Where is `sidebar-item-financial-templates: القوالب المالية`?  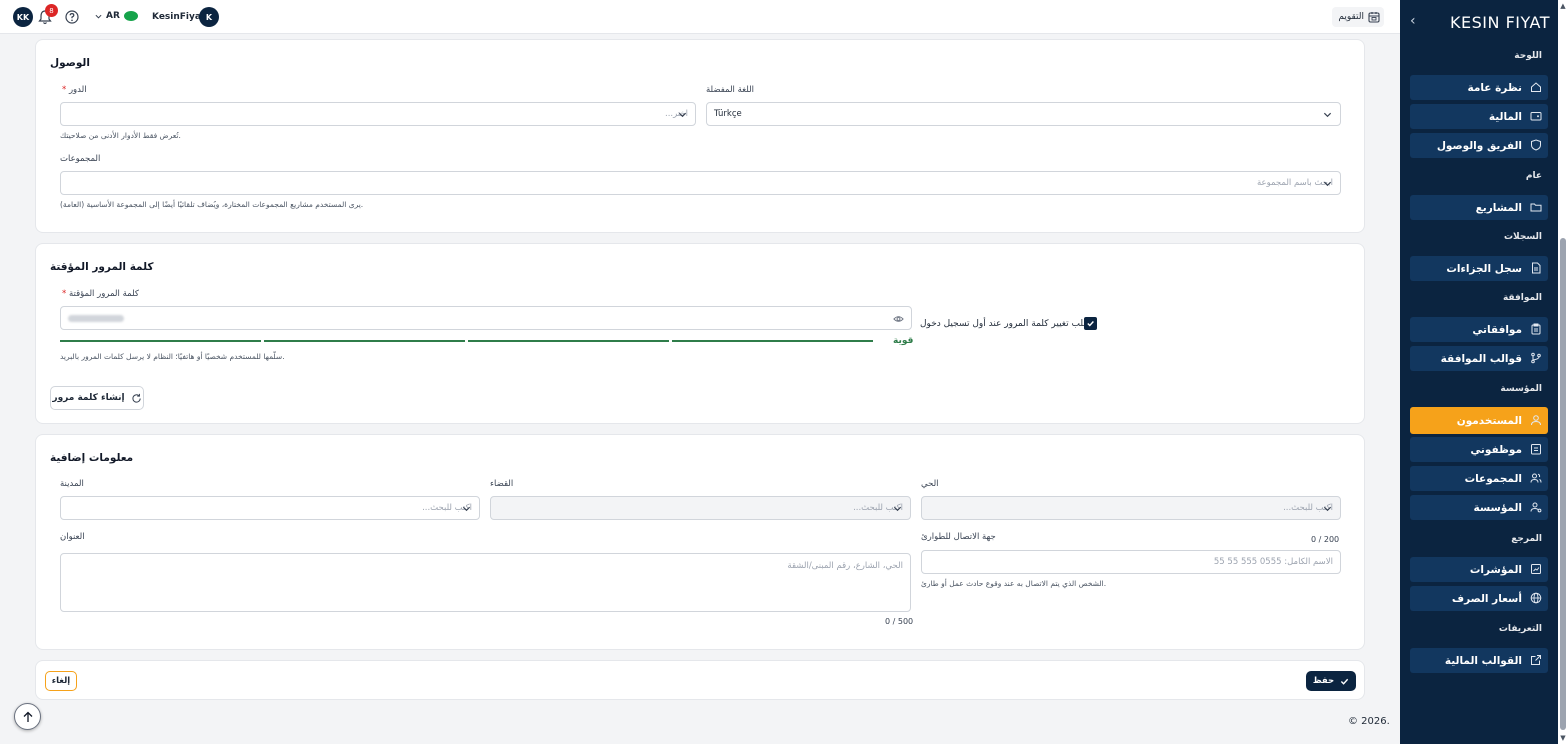 sidebar-item-financial-templates: القوالب المالية is located at coordinates (1479, 660).